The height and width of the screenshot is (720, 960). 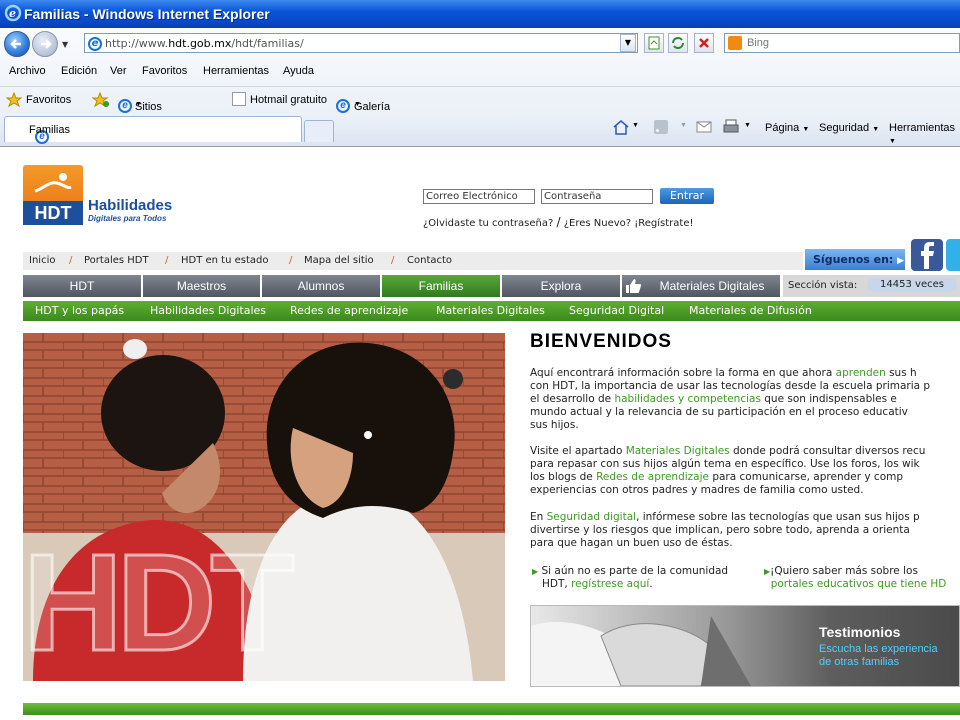 I want to click on text: En, so click(x=538, y=517).